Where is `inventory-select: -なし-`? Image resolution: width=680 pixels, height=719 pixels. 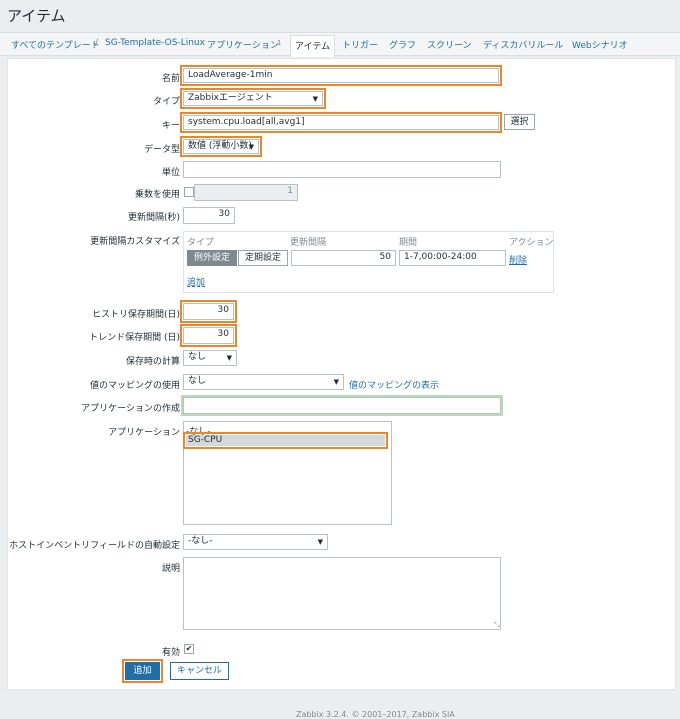
inventory-select: -なし- is located at coordinates (255, 542).